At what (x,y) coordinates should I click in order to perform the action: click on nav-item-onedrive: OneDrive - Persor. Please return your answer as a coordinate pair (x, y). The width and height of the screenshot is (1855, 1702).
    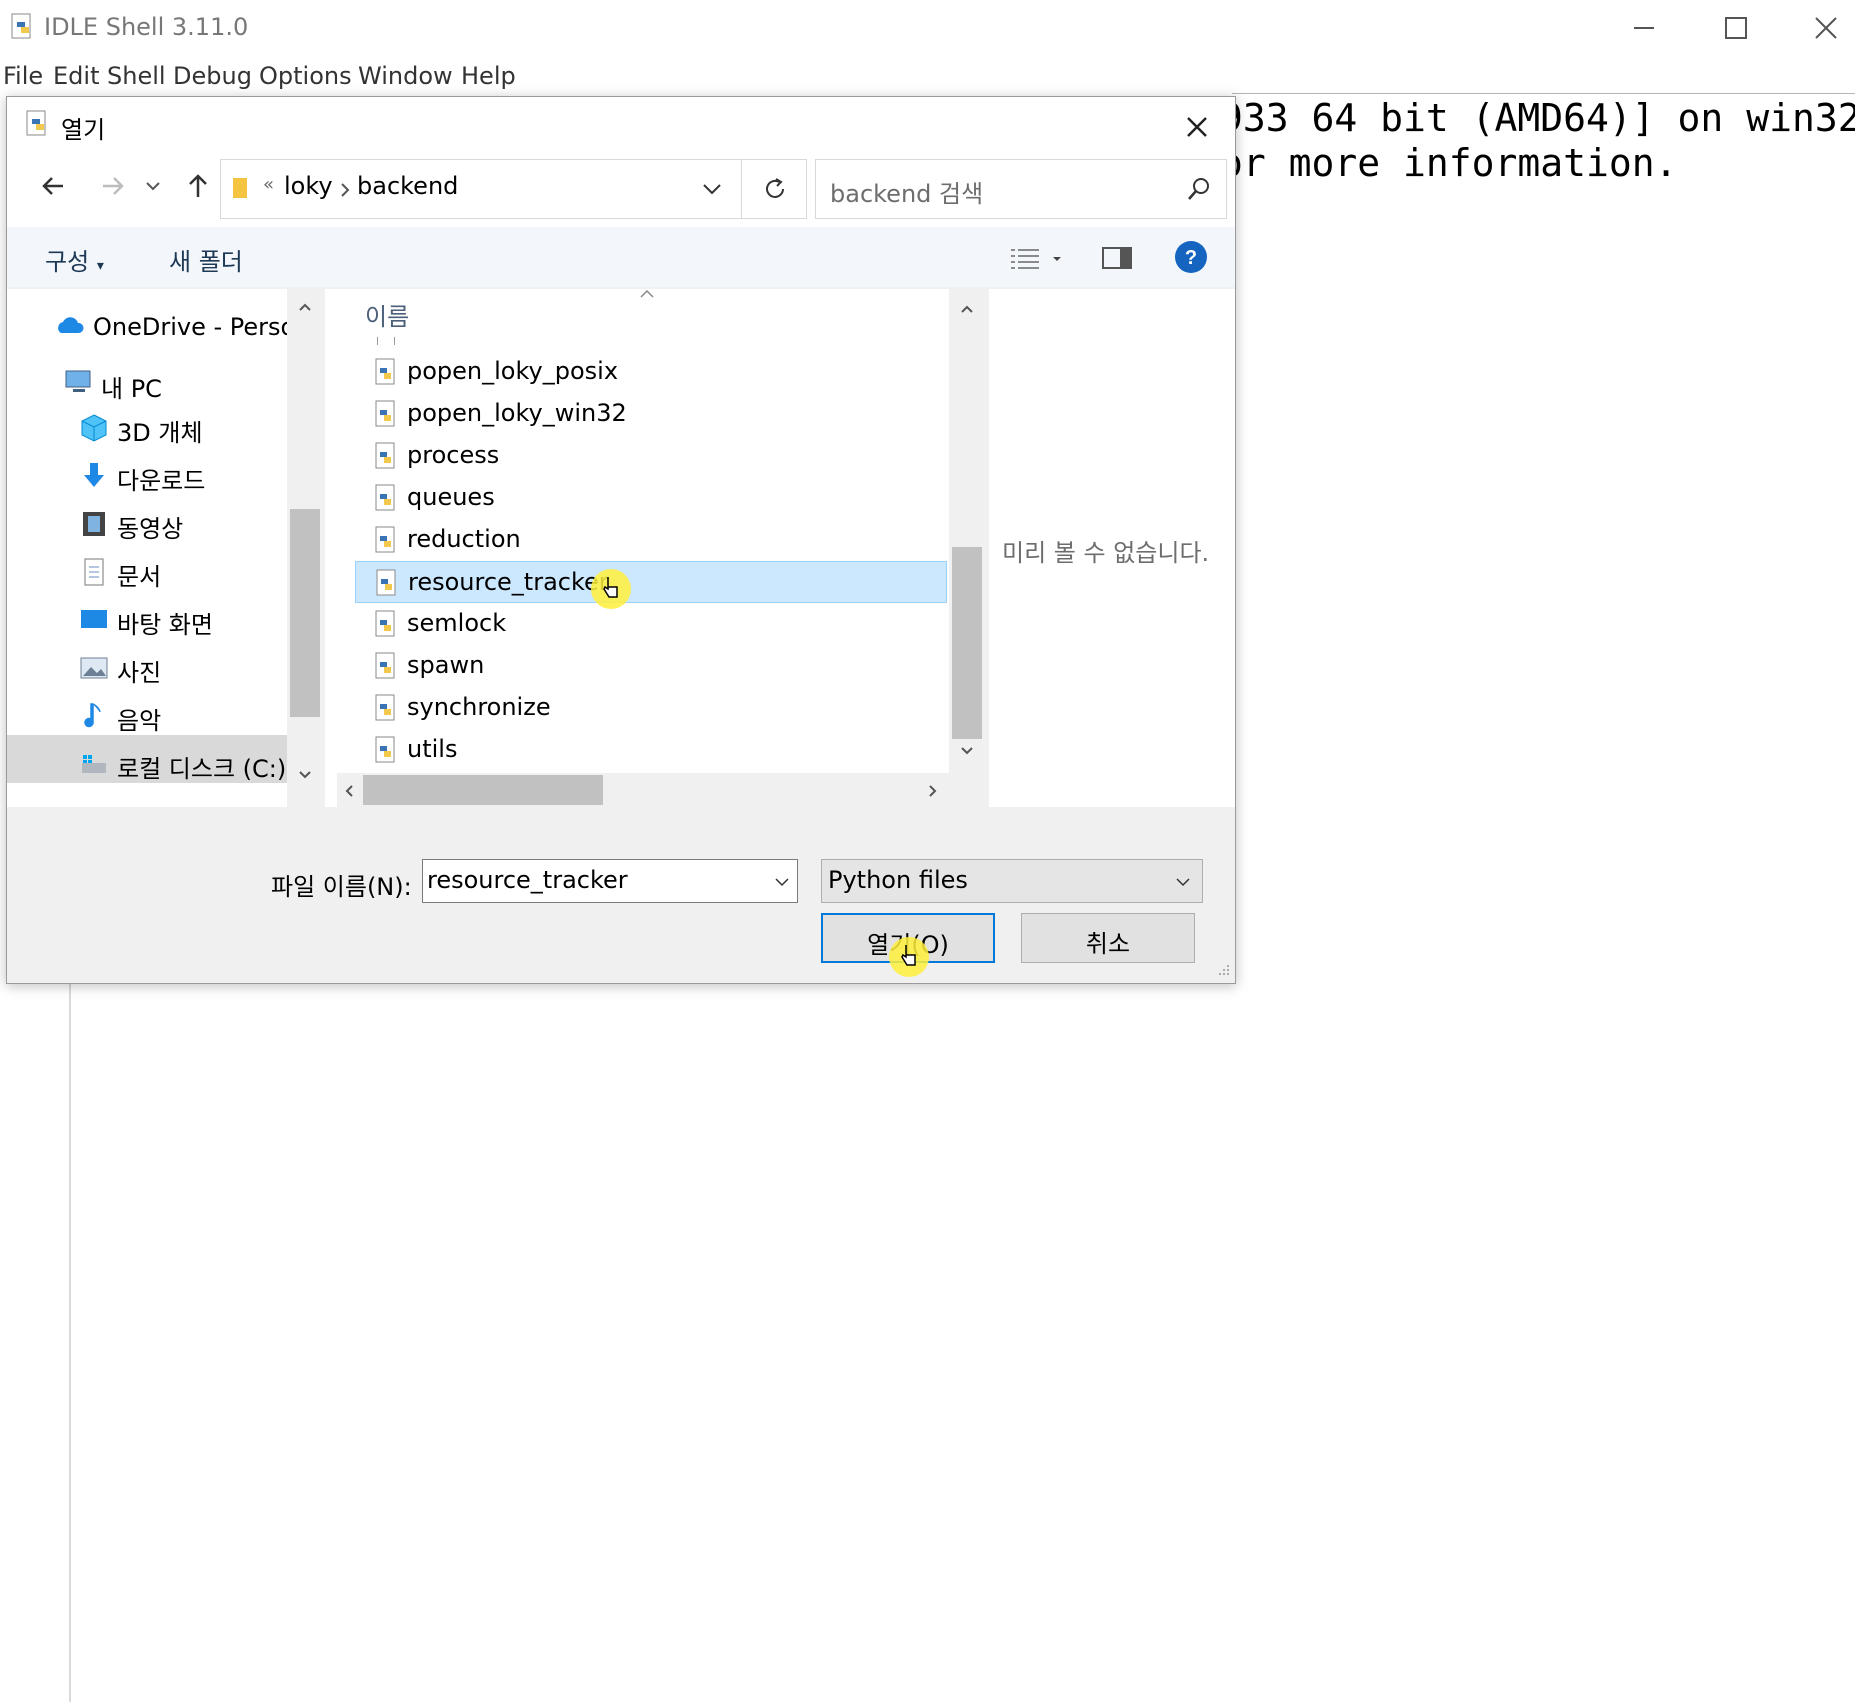
    Looking at the image, I should click on (190, 327).